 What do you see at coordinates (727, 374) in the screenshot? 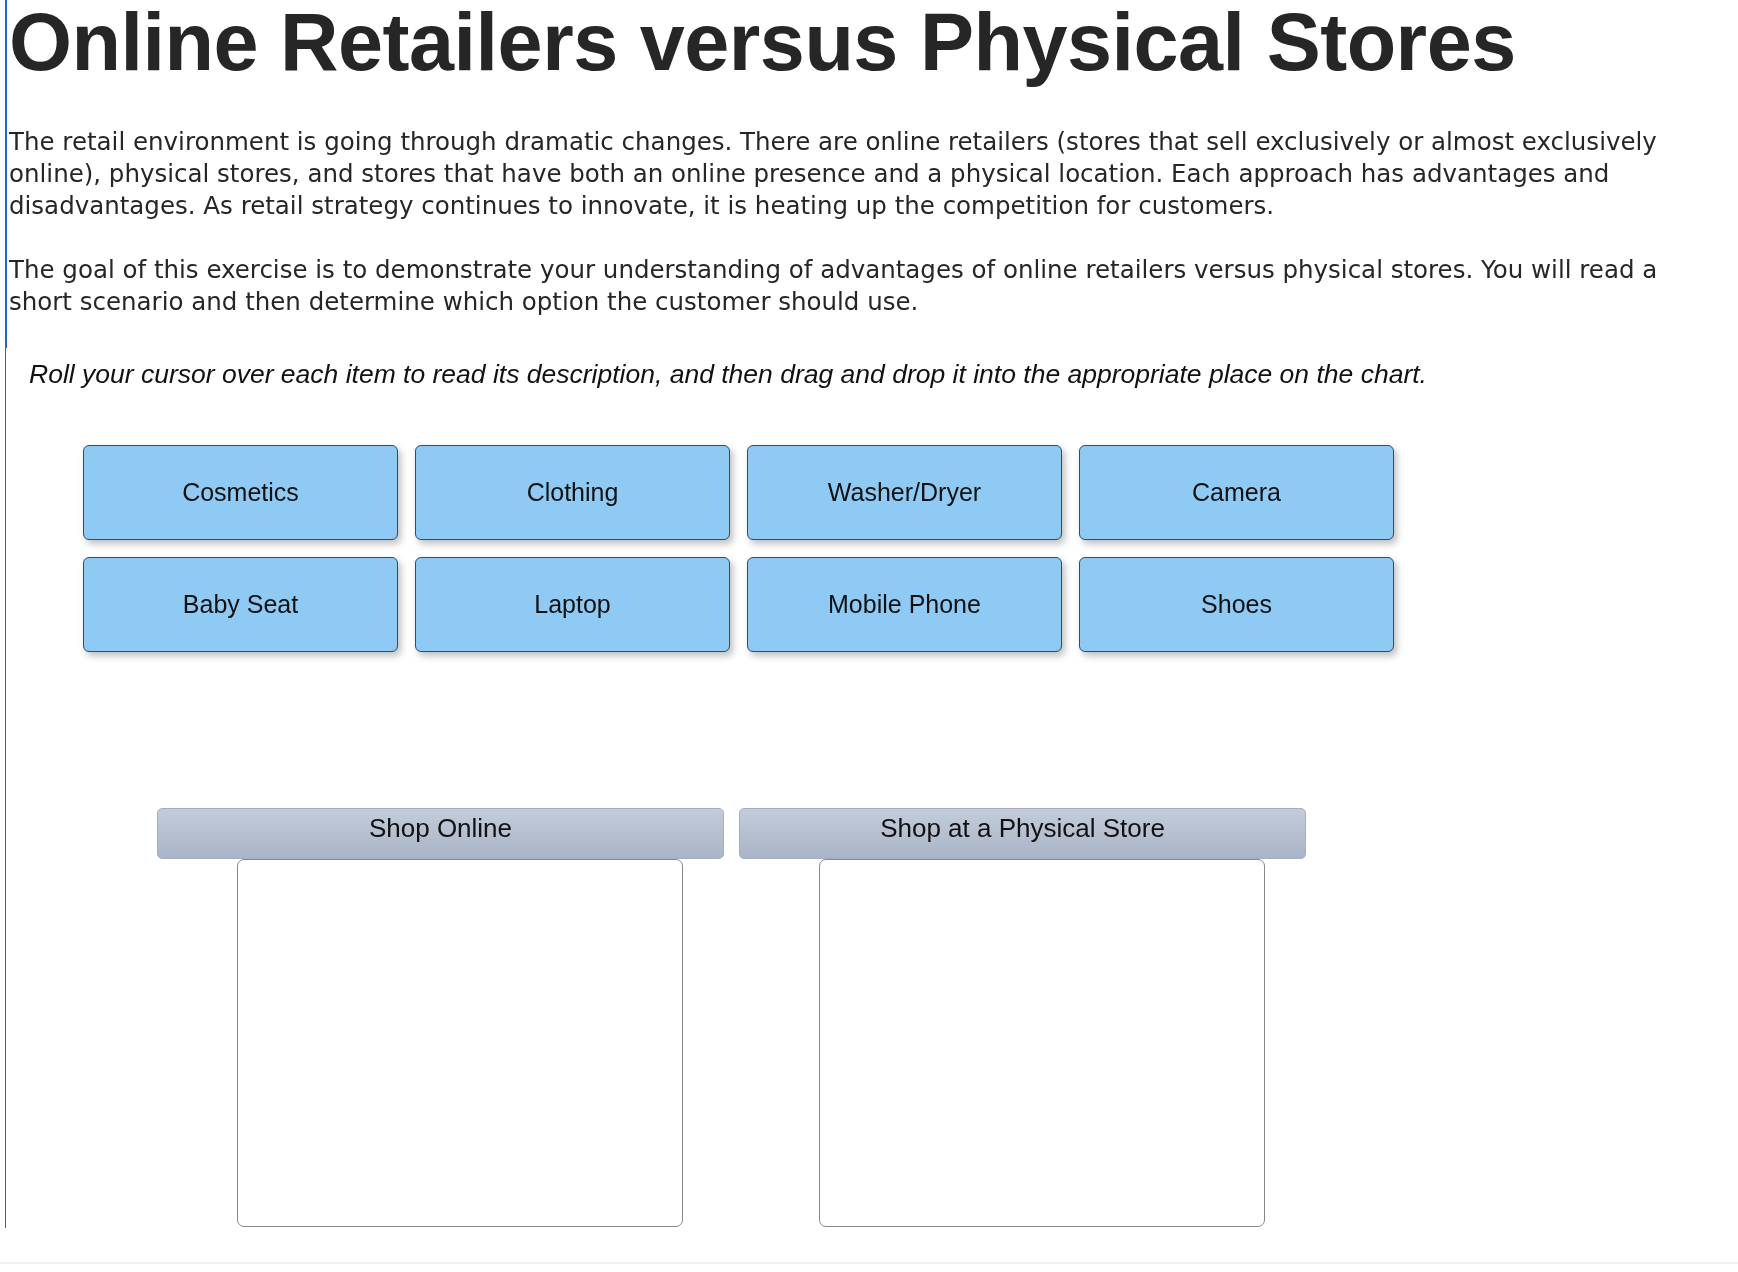
I see `instruction-text: Roll your cursor over each item to read its description, and then drag and drop it into the appropriate place on the chart.` at bounding box center [727, 374].